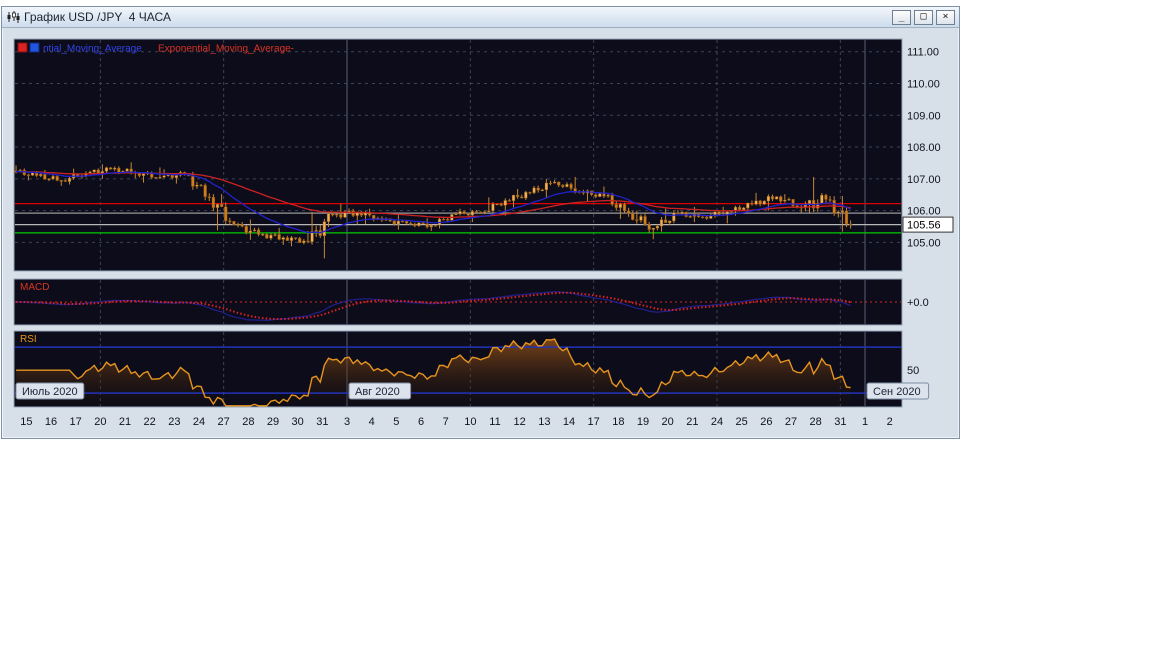 This screenshot has width=1152, height=648. Describe the element at coordinates (897, 392) in the screenshot. I see `month-badge-label: Сен 2020` at that location.